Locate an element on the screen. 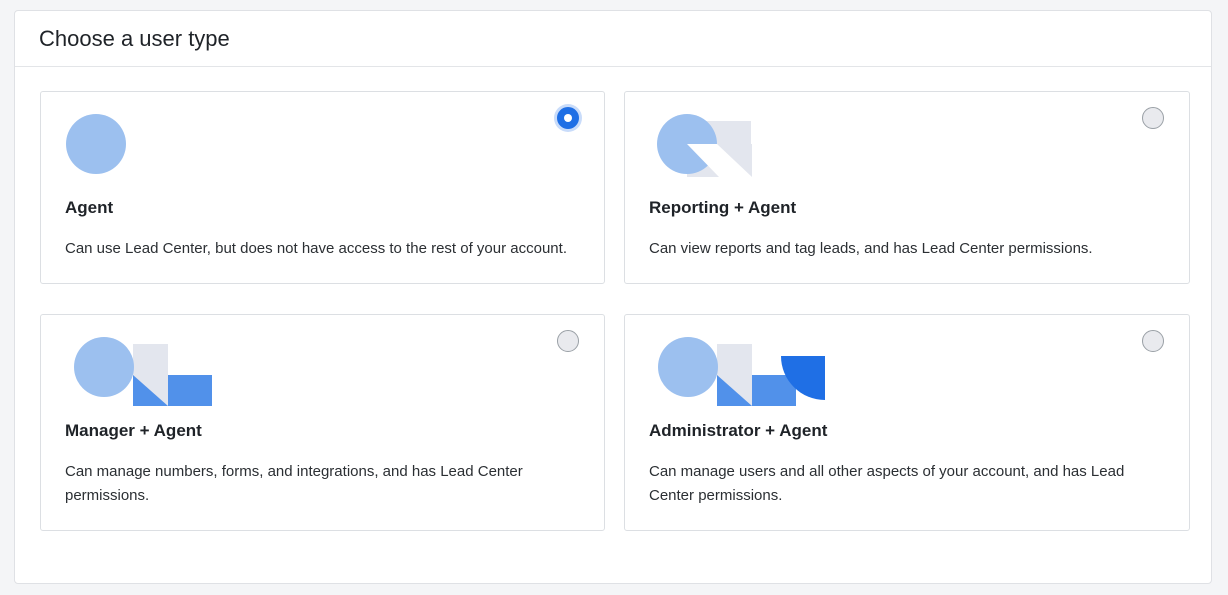 The image size is (1228, 595). card-title: Reporting + Agent is located at coordinates (723, 207).